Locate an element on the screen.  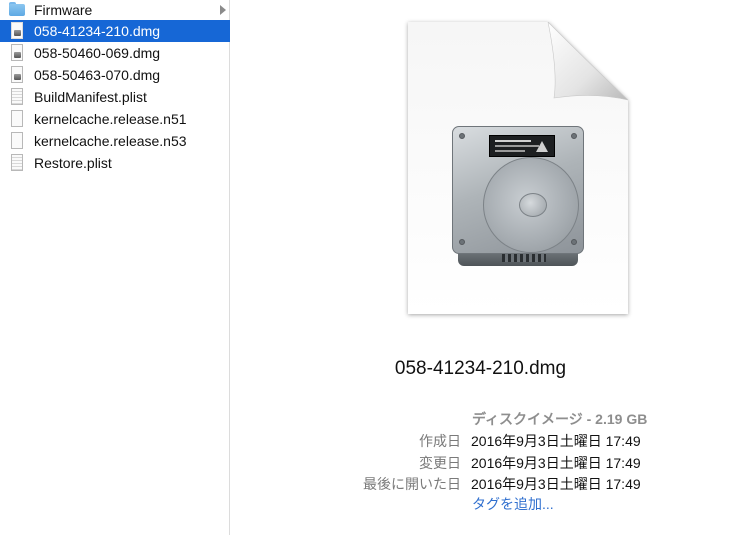
last-opened-label: 最後に開いた日 is located at coordinates (412, 484).